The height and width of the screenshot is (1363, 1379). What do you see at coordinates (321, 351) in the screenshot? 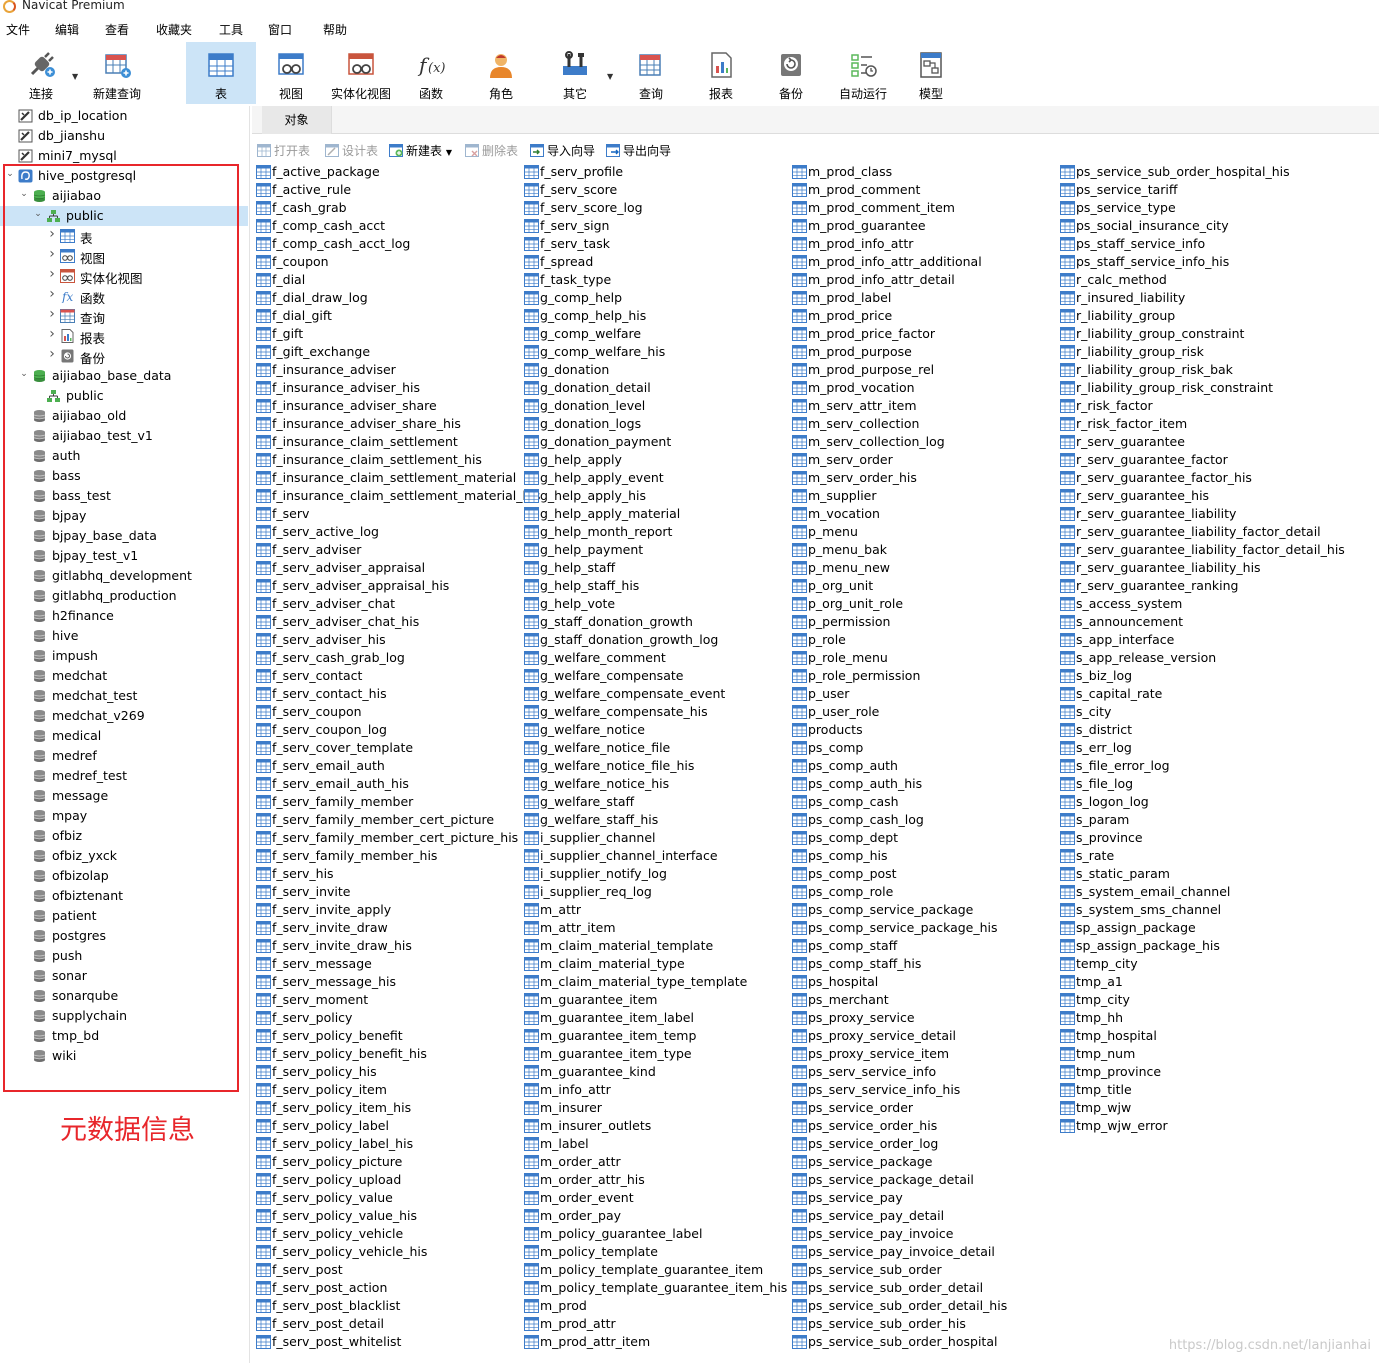
I see `table-name: f_gift_exchange` at bounding box center [321, 351].